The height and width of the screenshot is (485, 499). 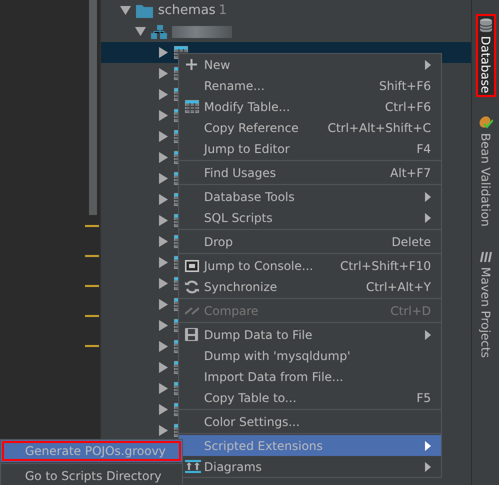 I want to click on save-icon, so click(x=191, y=334).